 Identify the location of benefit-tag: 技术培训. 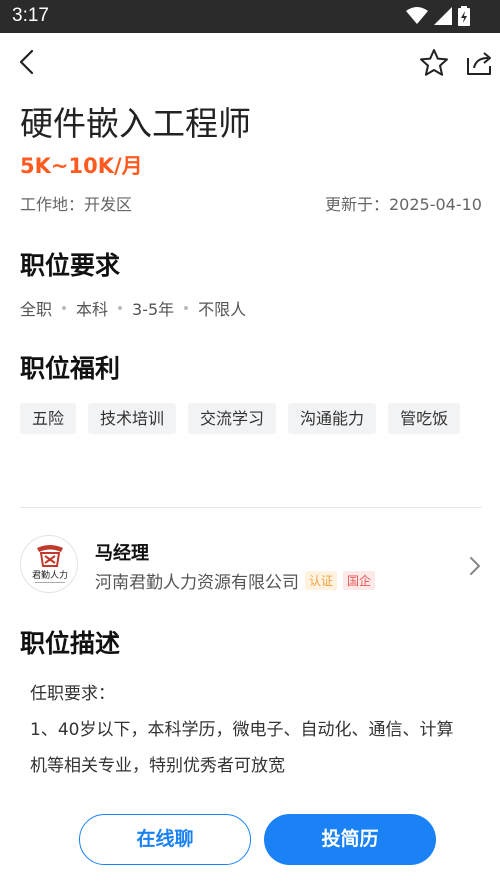
(132, 418).